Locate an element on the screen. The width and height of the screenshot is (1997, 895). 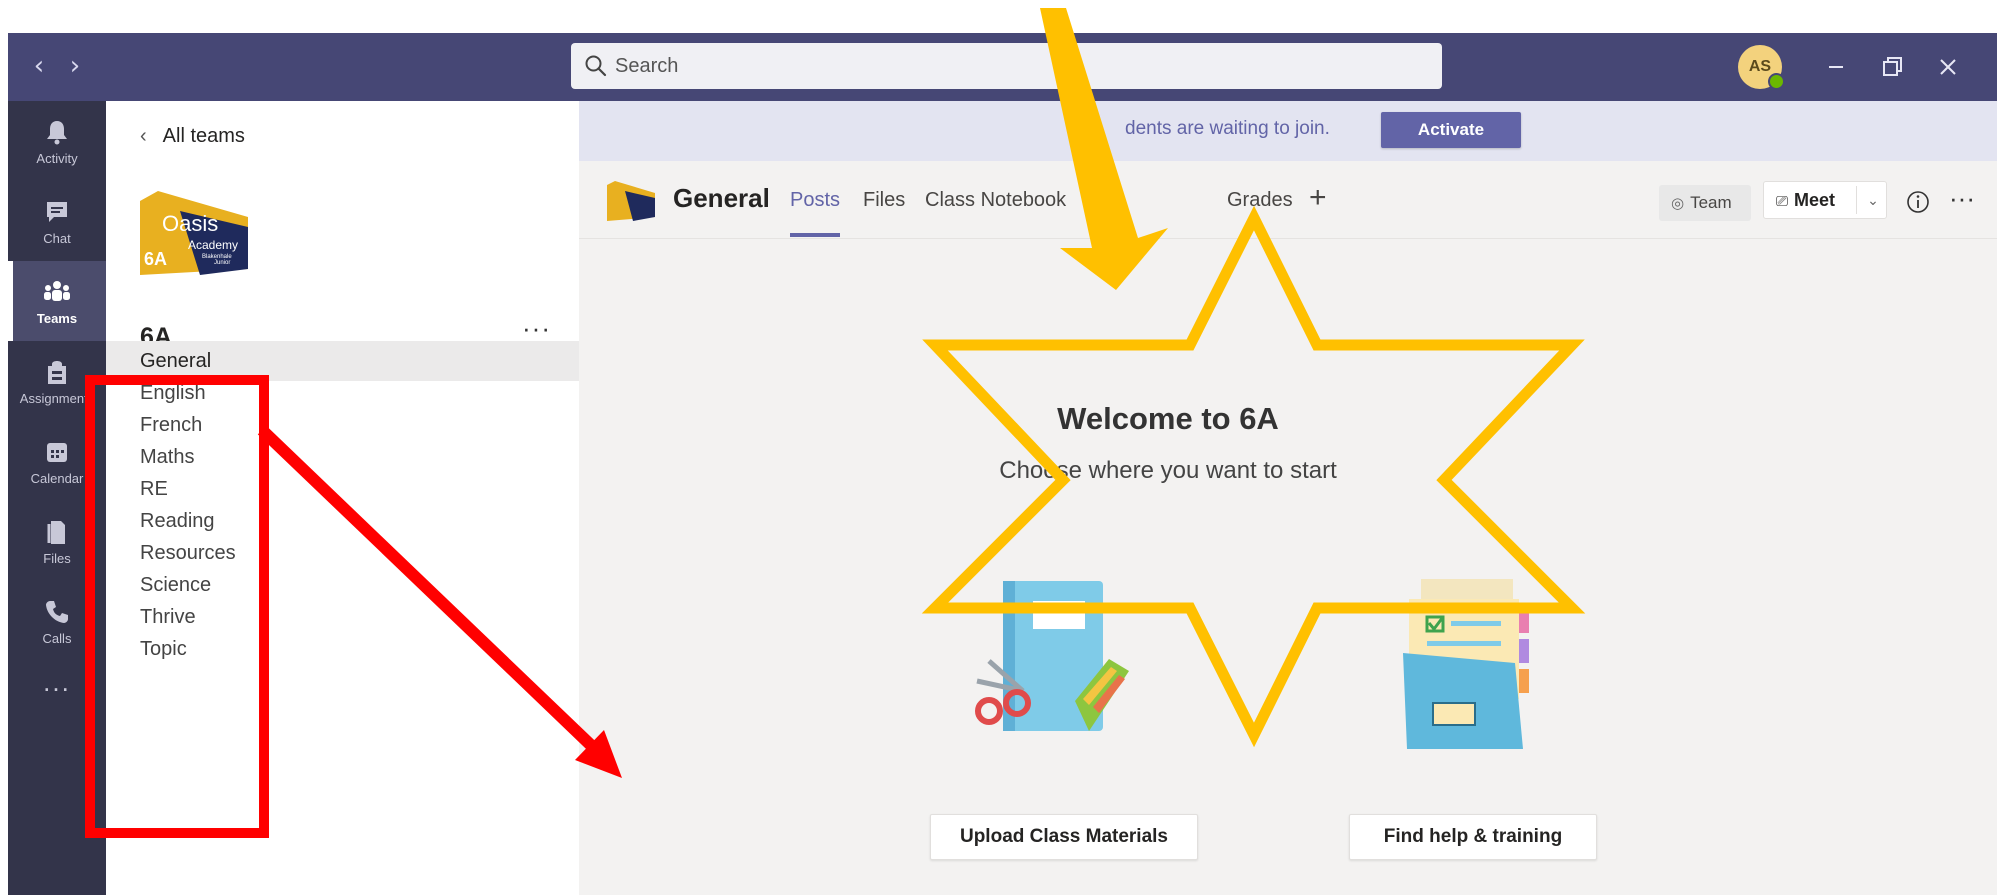
team-button: ◎ Team is located at coordinates (1705, 203).